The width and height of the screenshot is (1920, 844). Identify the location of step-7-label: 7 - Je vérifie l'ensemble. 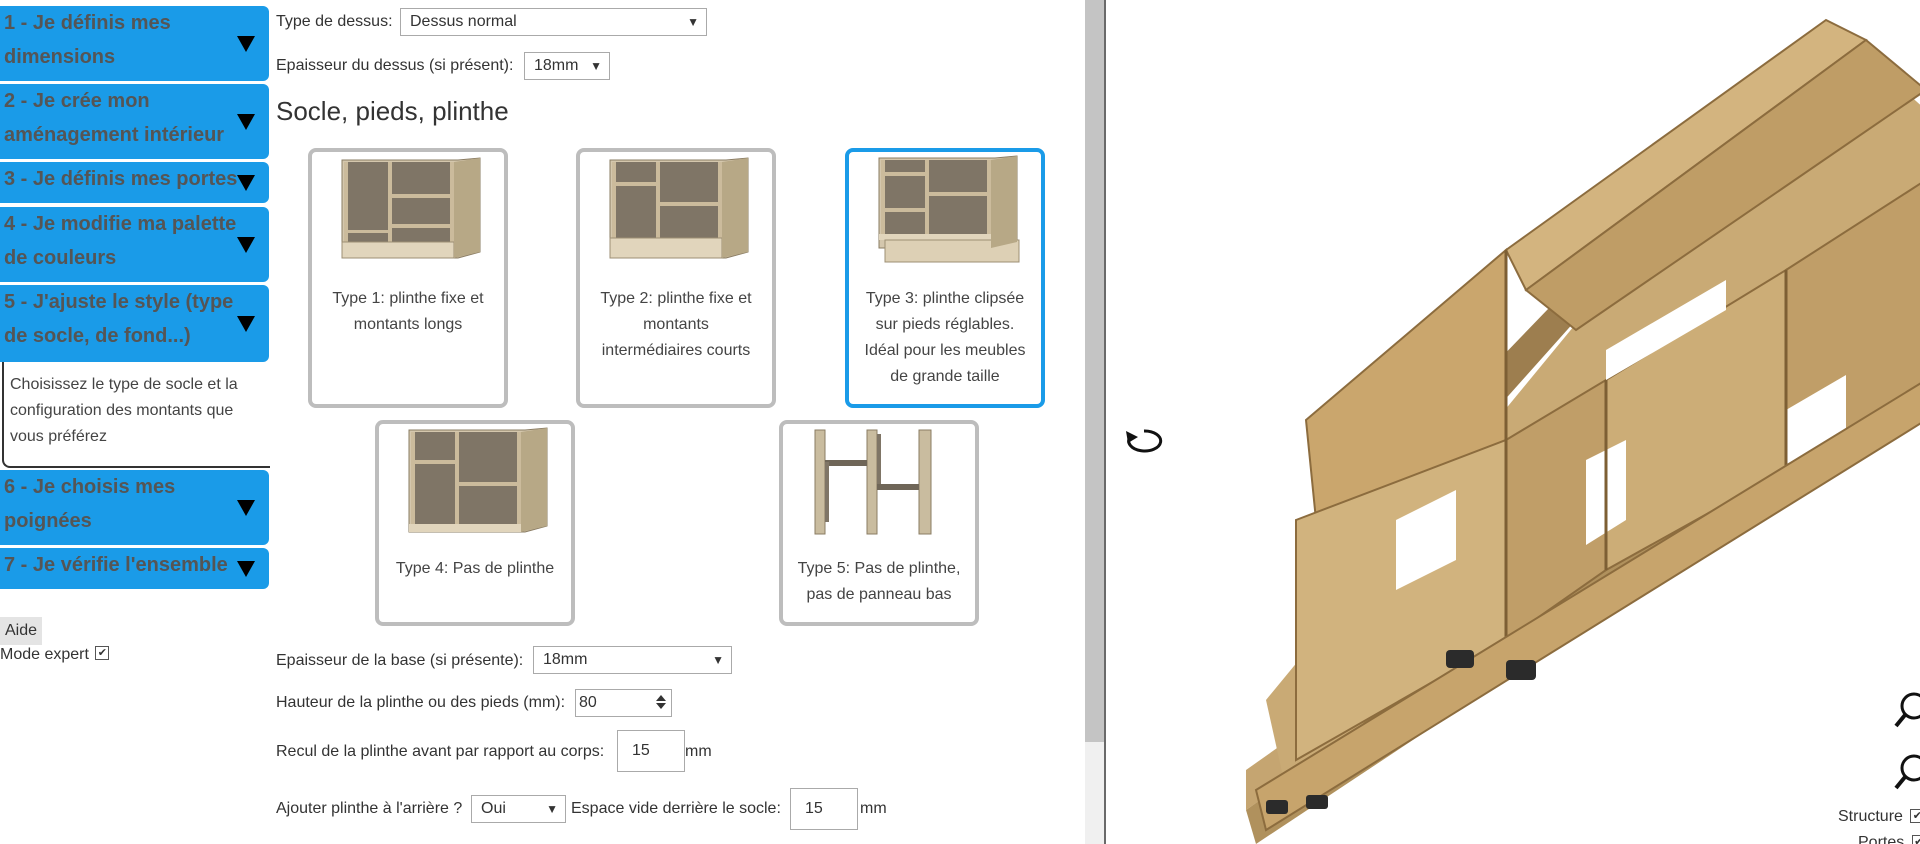
(116, 565).